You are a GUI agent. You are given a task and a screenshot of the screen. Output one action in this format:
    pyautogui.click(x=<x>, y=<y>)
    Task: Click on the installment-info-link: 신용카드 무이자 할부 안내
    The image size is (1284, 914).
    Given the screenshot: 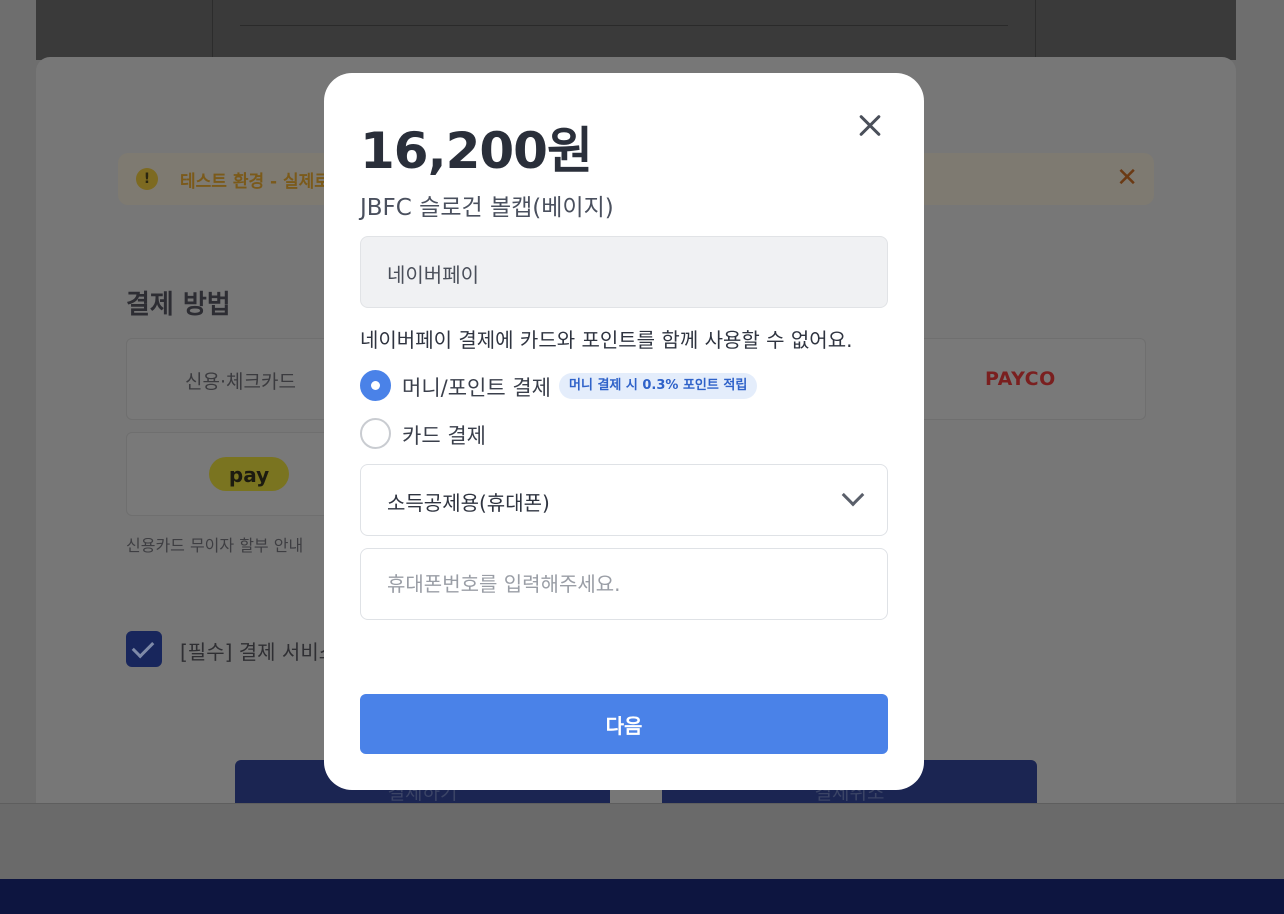 What is the action you would take?
    pyautogui.click(x=214, y=544)
    